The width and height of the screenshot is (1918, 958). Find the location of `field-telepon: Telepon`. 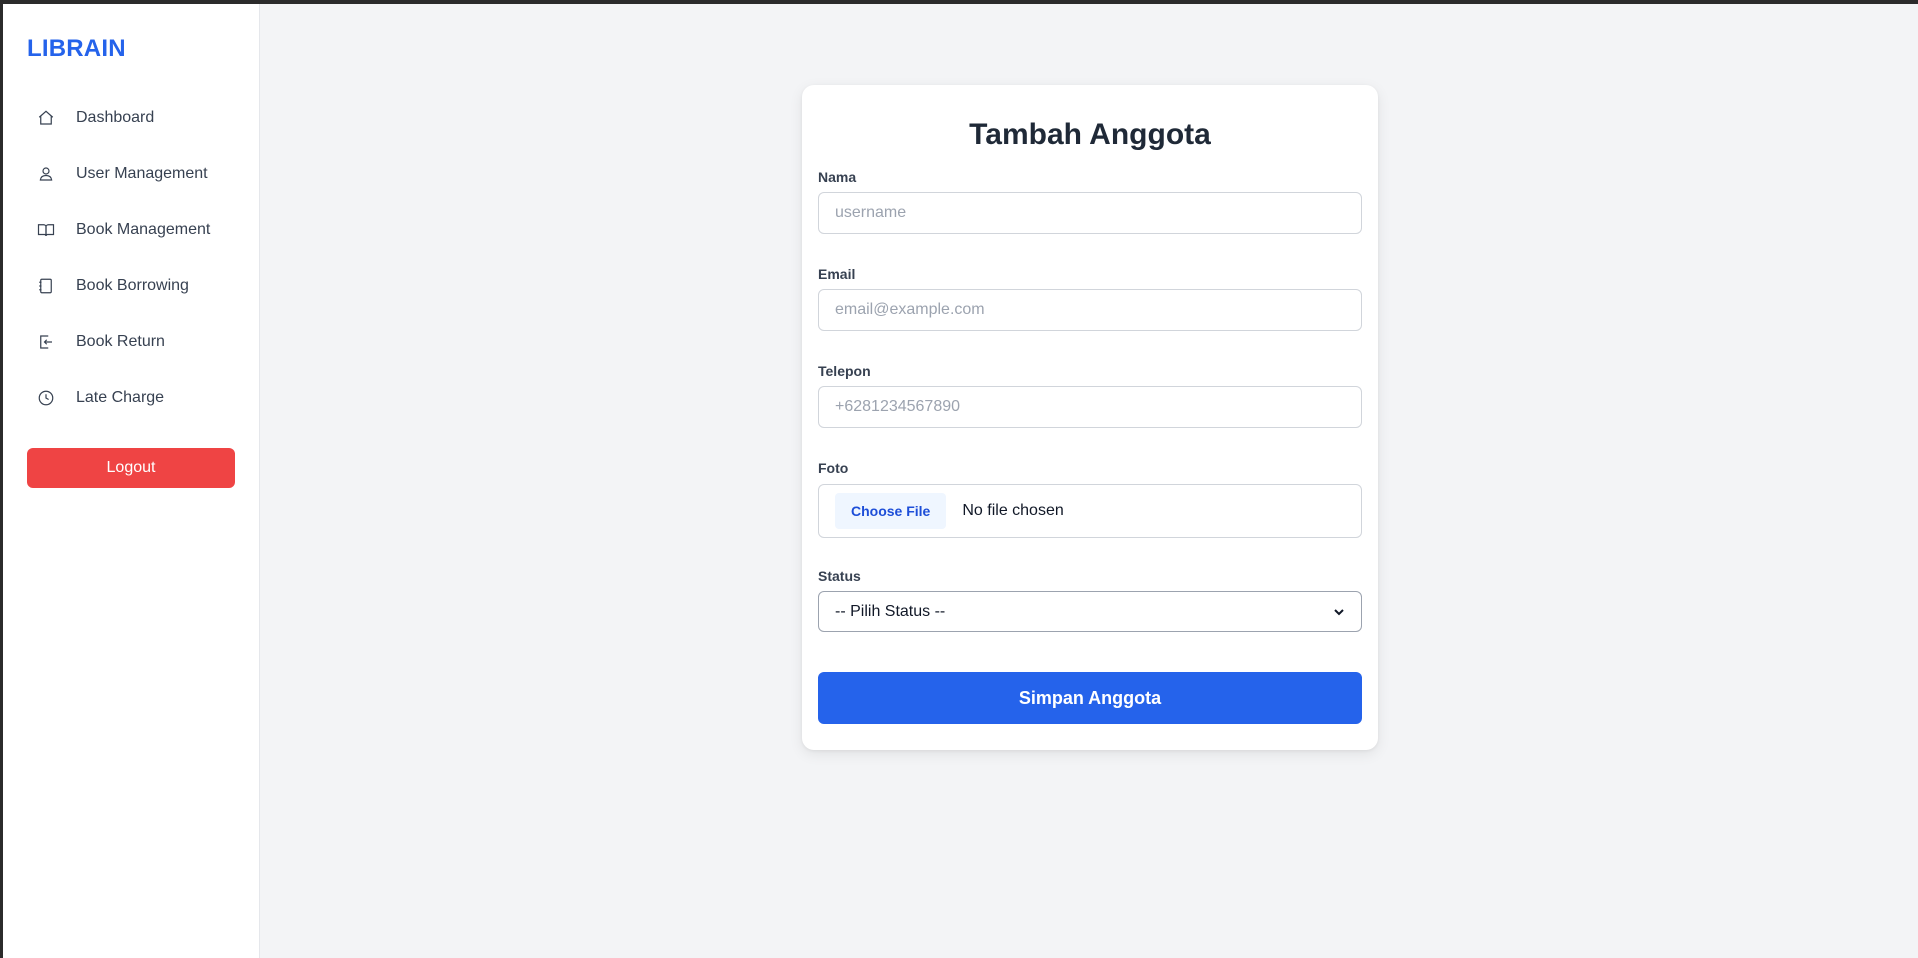

field-telepon: Telepon is located at coordinates (1090, 395).